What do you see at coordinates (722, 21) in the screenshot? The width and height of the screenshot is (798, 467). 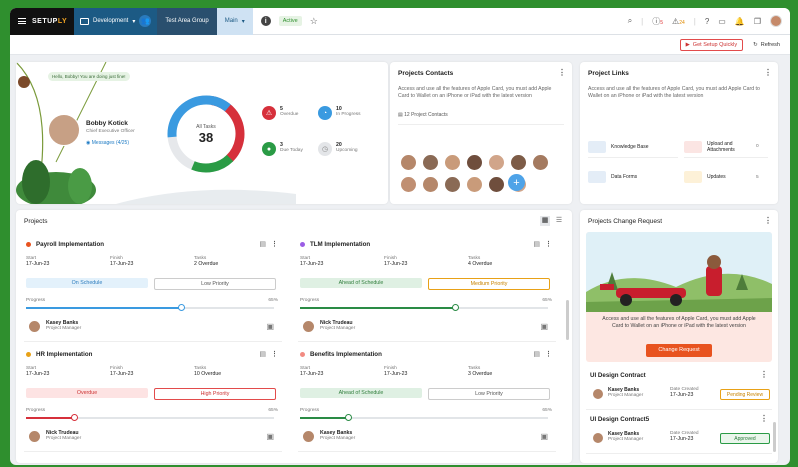 I see `chat-icon: ▭` at bounding box center [722, 21].